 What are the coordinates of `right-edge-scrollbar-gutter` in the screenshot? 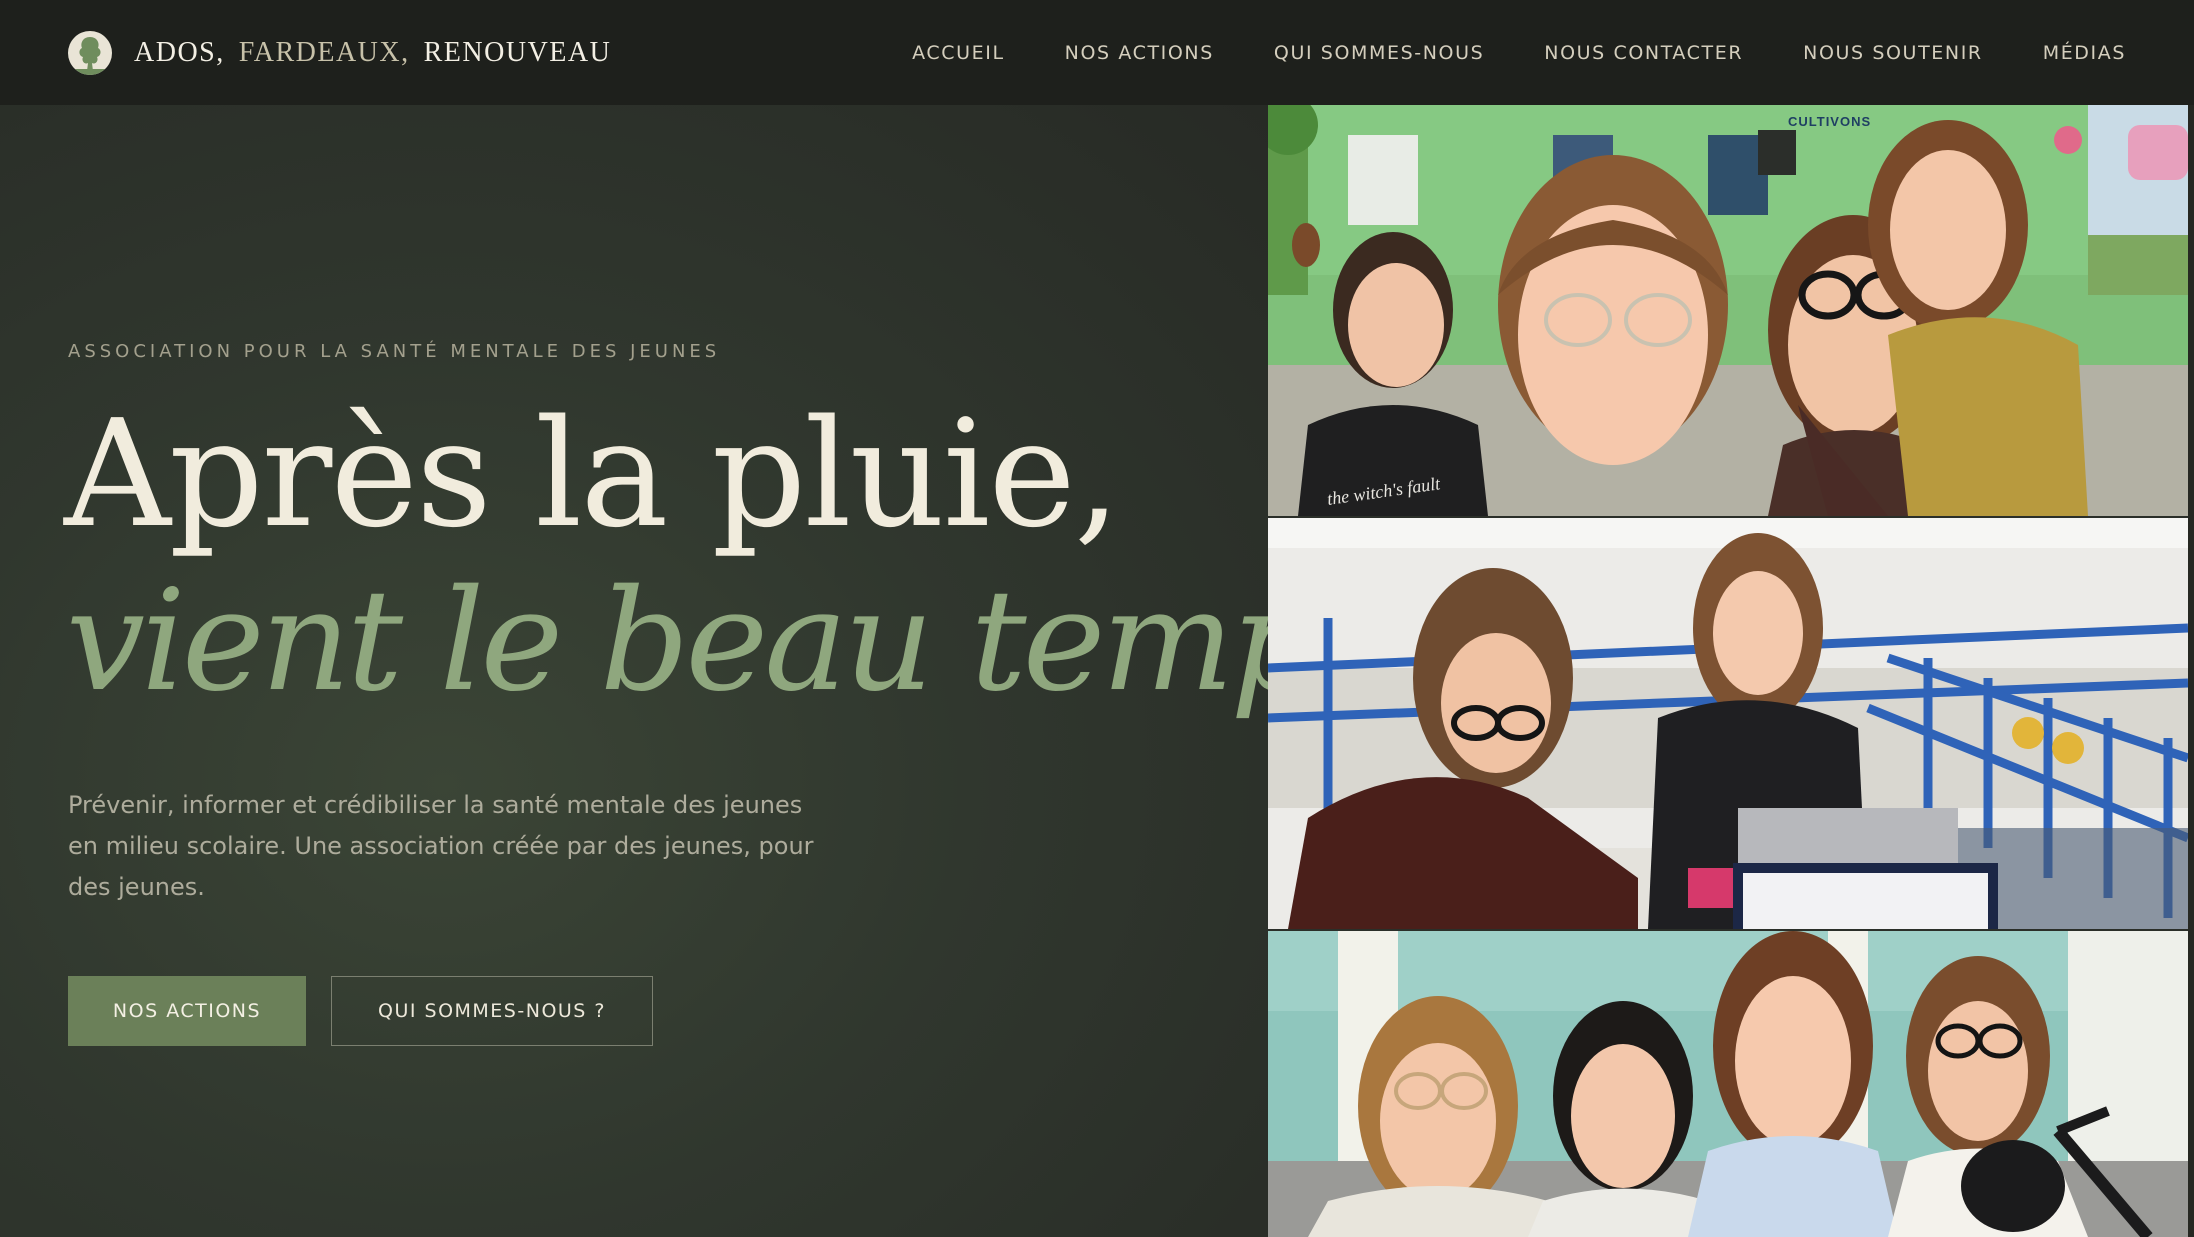 It's located at (2191, 671).